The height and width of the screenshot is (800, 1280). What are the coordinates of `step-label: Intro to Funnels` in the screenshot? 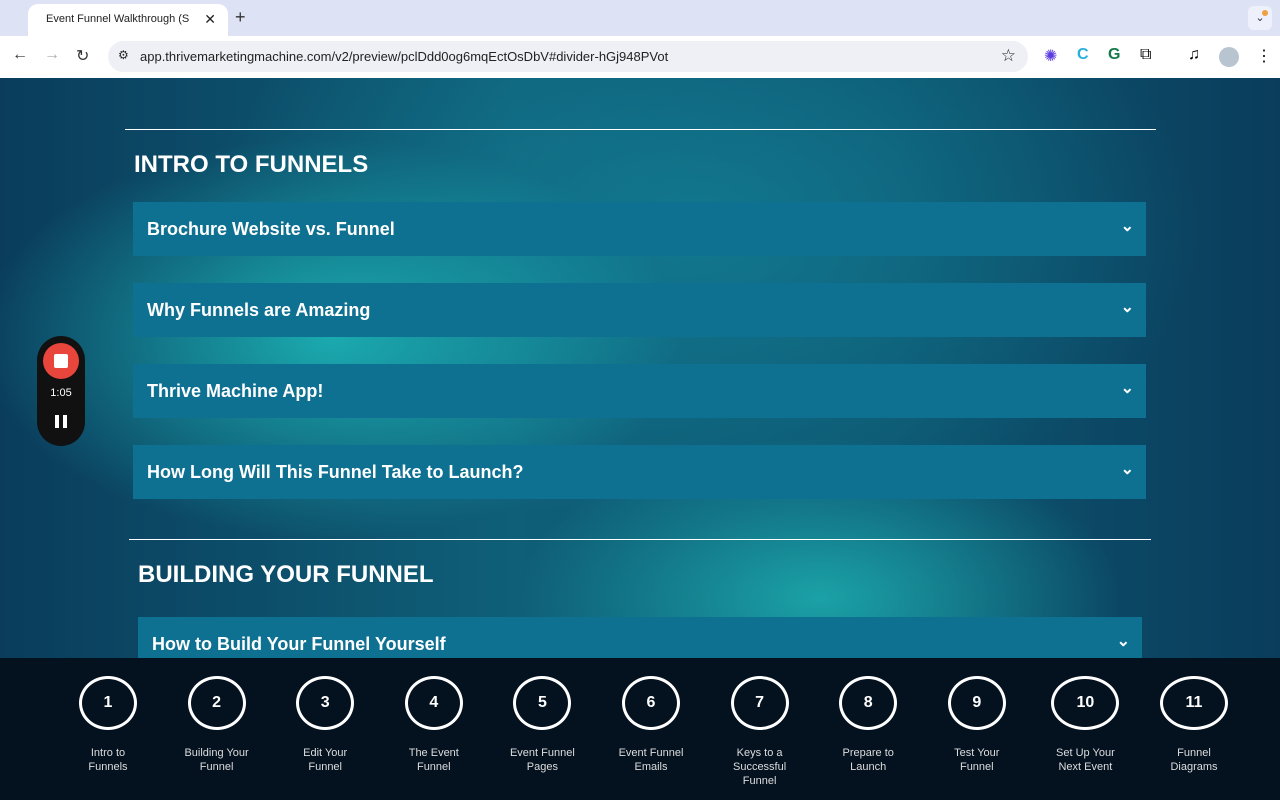 It's located at (108, 760).